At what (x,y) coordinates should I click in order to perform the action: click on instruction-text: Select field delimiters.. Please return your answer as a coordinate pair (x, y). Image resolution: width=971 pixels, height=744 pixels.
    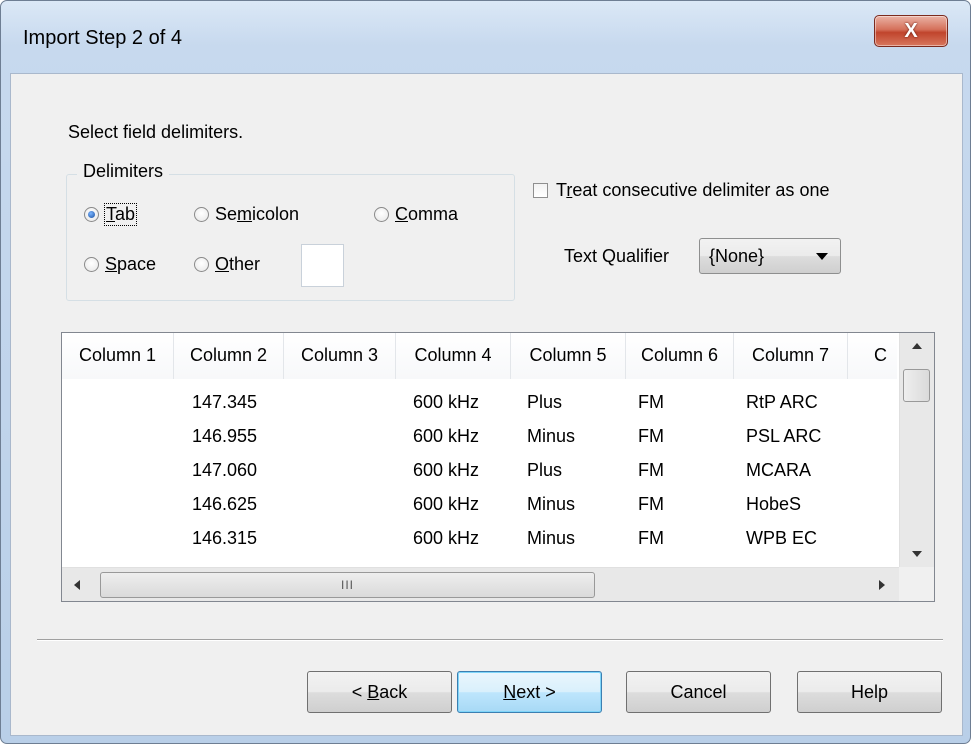
    Looking at the image, I should click on (156, 132).